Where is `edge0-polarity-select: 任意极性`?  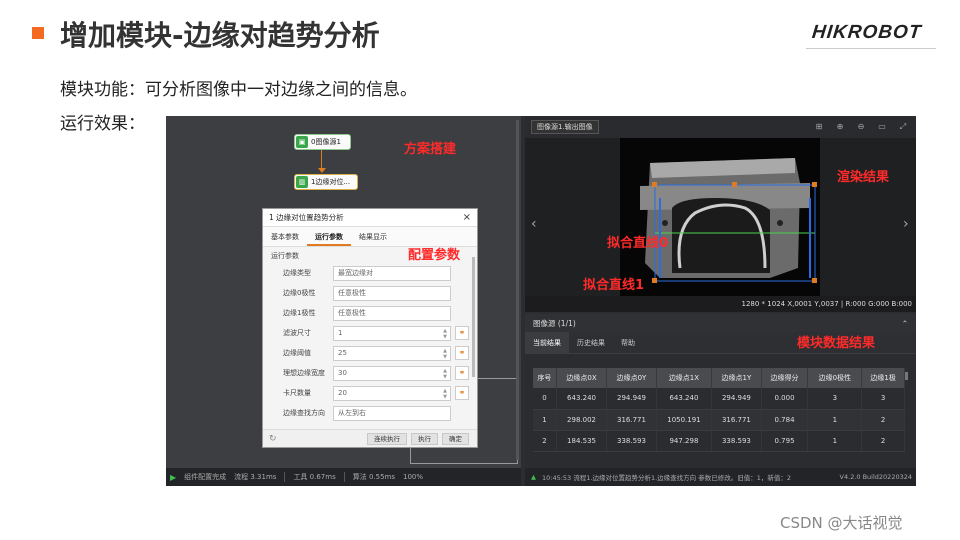
edge0-polarity-select: 任意极性 is located at coordinates (392, 293).